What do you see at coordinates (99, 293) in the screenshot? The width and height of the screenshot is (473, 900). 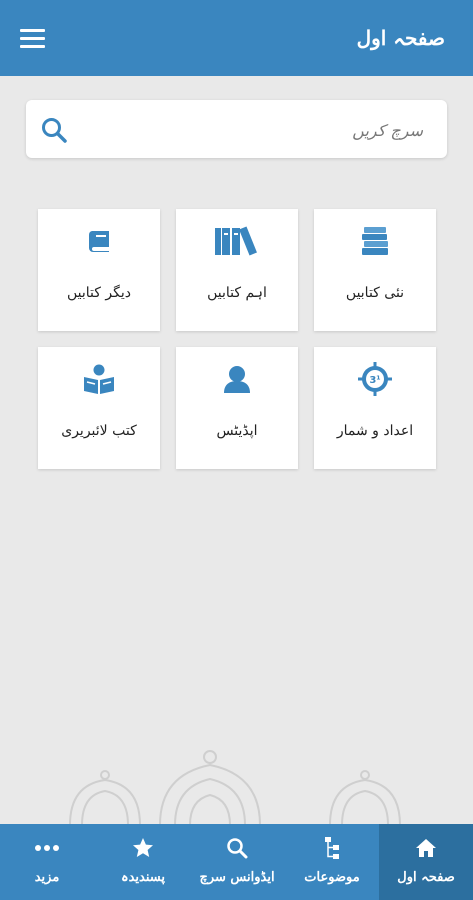 I see `tile-label: دیگر کتابیں` at bounding box center [99, 293].